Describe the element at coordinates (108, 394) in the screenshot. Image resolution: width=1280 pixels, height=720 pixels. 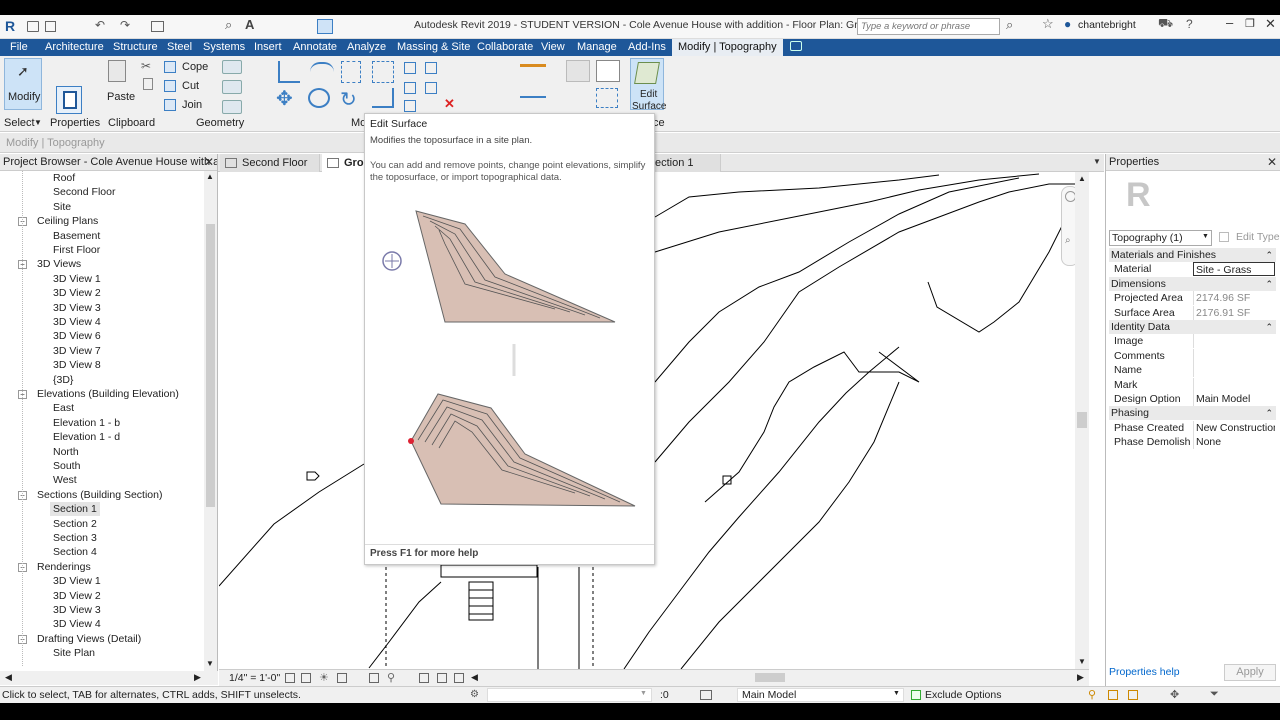
I see `tree-group: Elevations (Building Elevation)` at that location.